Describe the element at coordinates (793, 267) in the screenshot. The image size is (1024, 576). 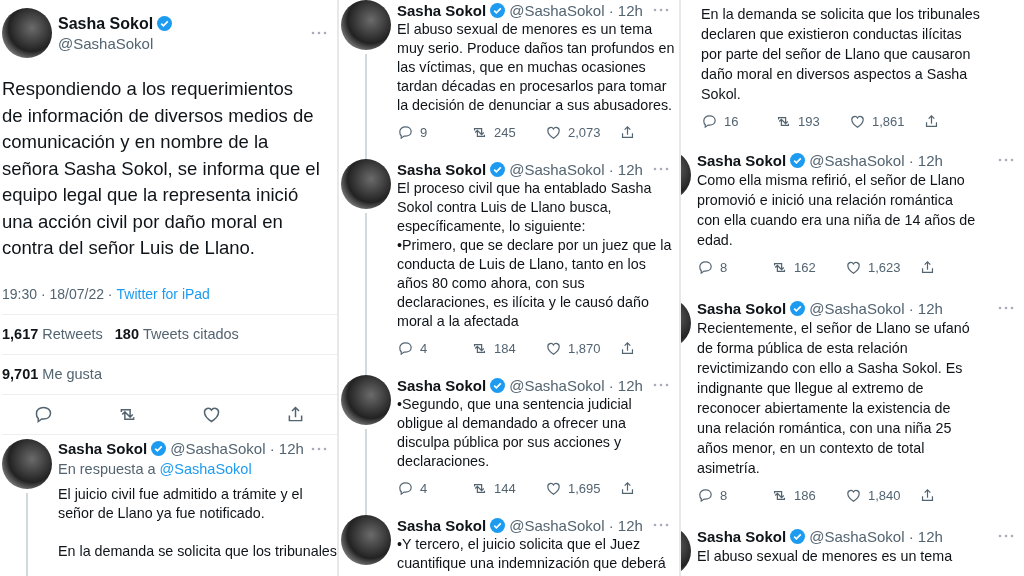
I see `retweet-button: 162` at that location.